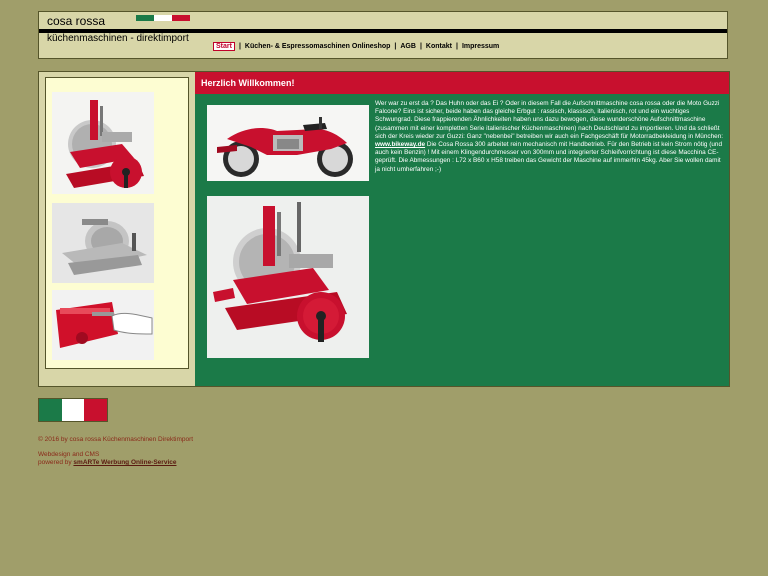 This screenshot has height=576, width=768. What do you see at coordinates (317, 46) in the screenshot?
I see `nav-item-onlineshop: Küchen- & Espressomaschinen Onlineshop` at bounding box center [317, 46].